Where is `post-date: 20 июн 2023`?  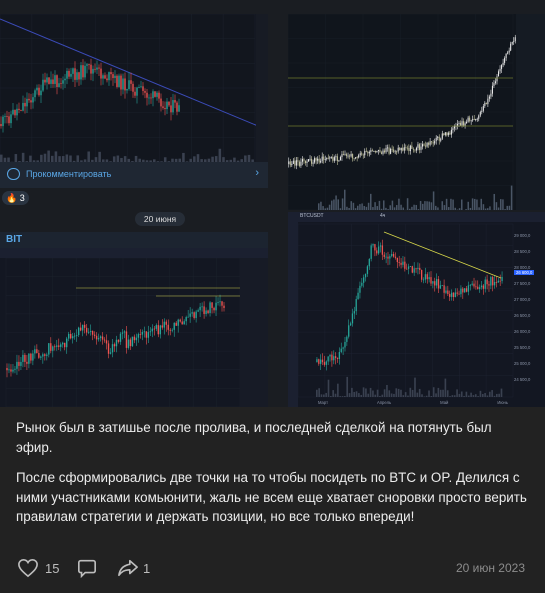
post-date: 20 июн 2023 is located at coordinates (490, 568).